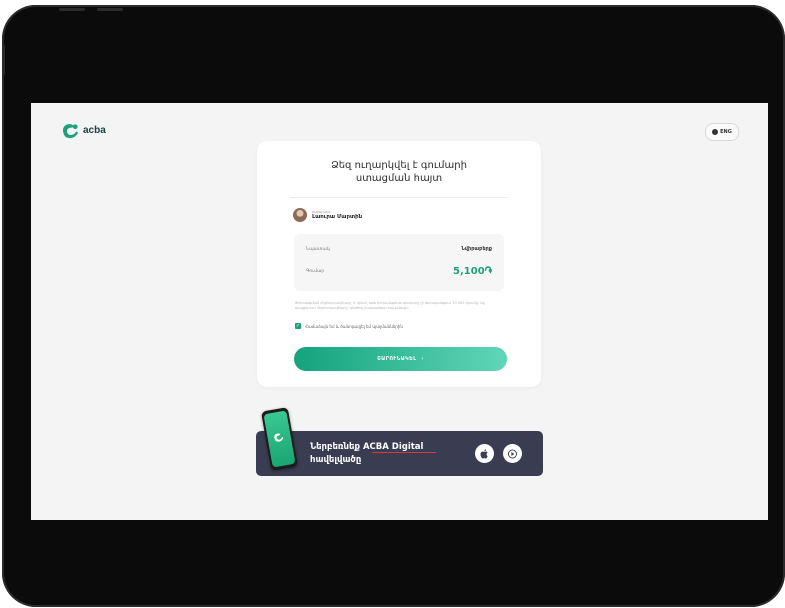 Image resolution: width=785 pixels, height=608 pixels. I want to click on detail-row-amount: Գումար 5,100֏, so click(399, 271).